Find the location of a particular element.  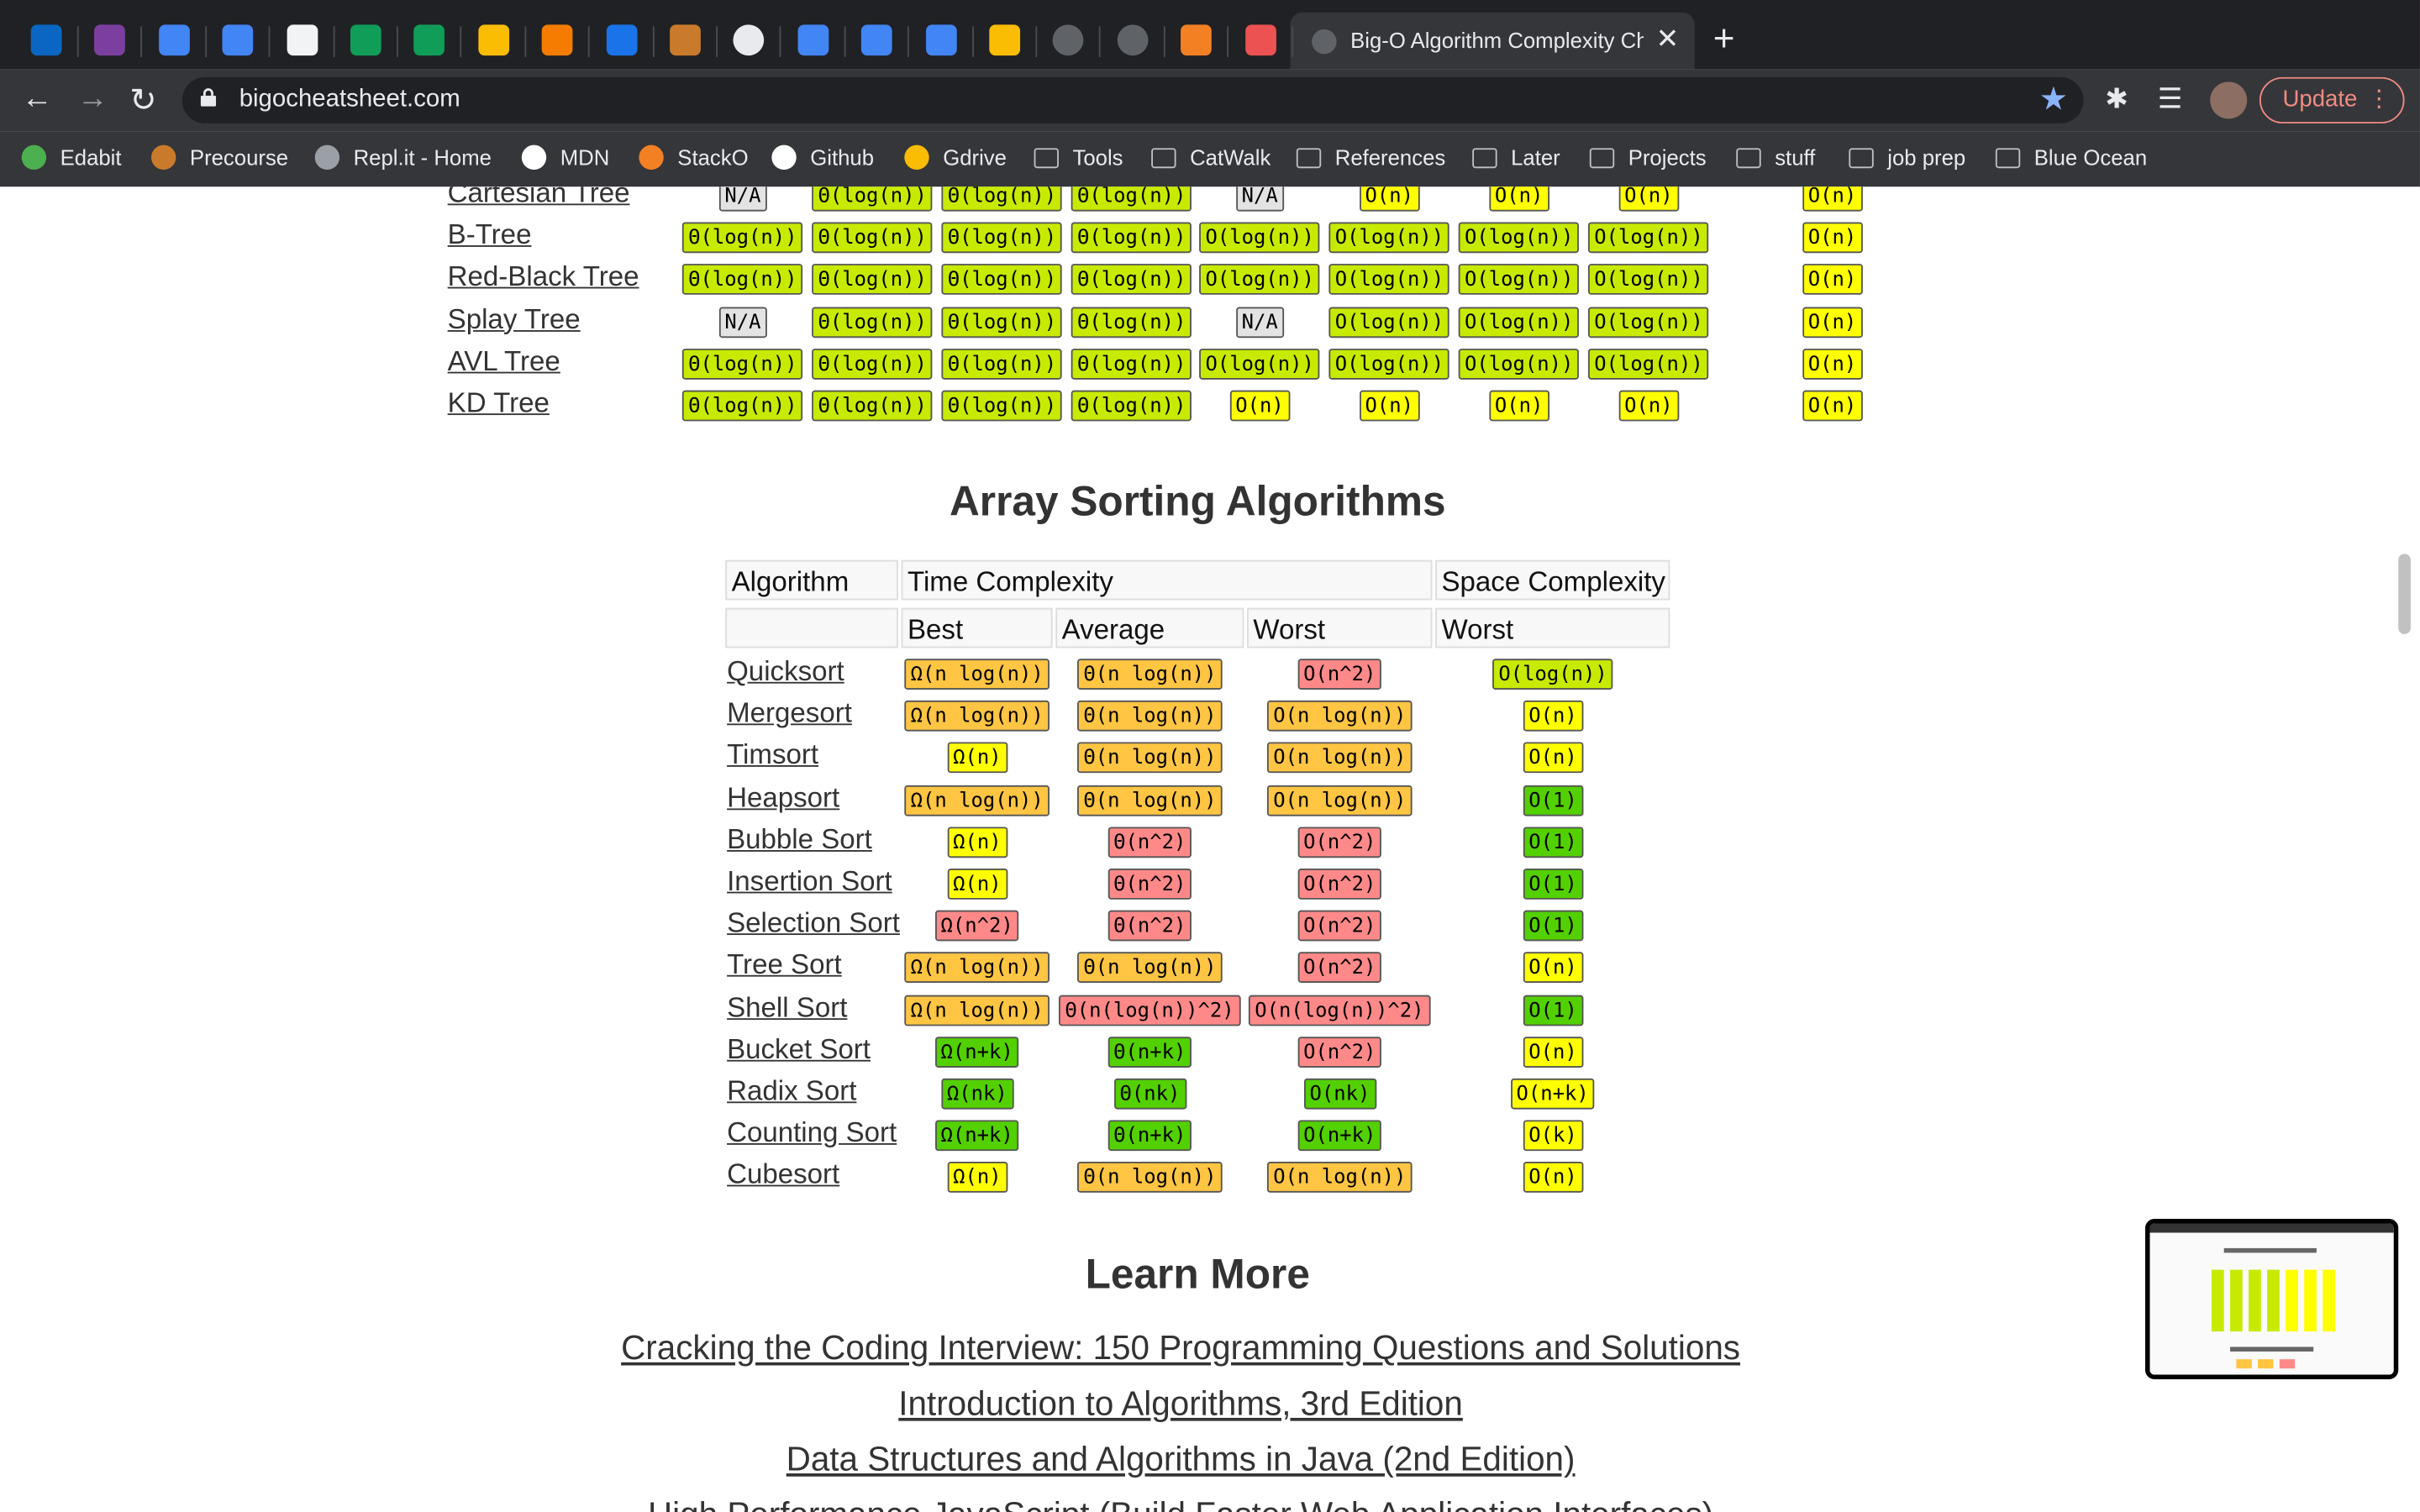

algorithm-link: Shell Sort is located at coordinates (787, 1007).